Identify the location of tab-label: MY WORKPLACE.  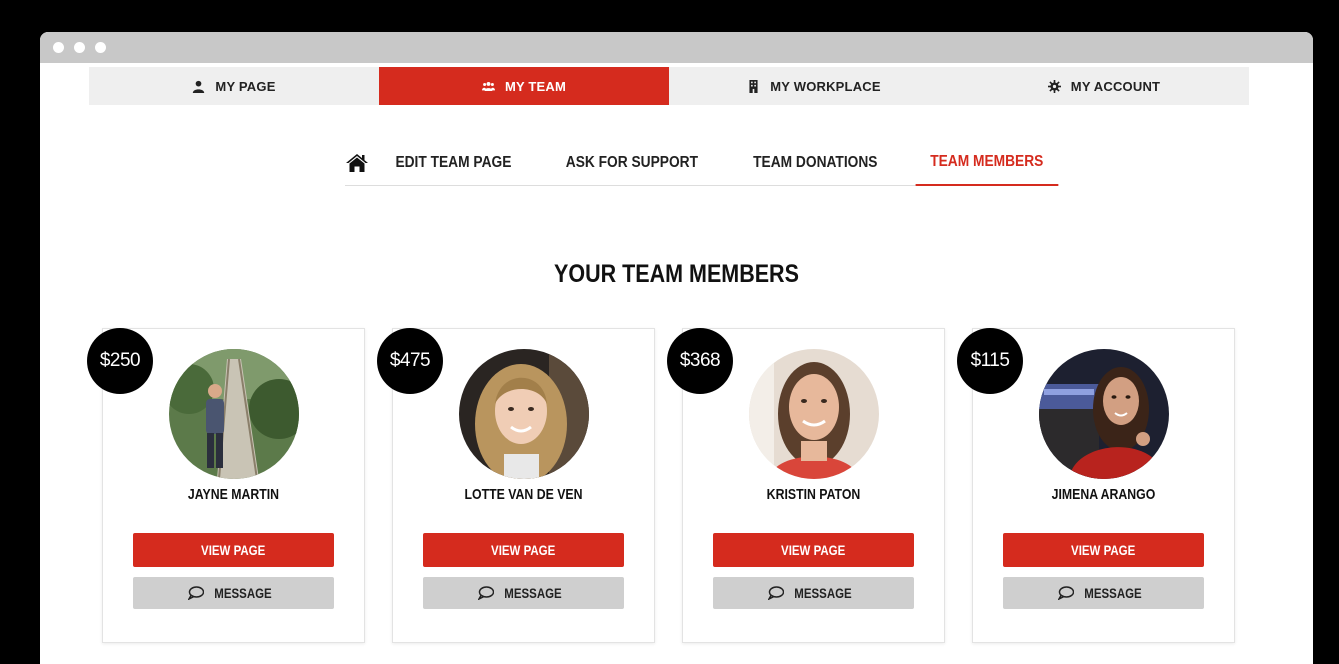
(825, 86).